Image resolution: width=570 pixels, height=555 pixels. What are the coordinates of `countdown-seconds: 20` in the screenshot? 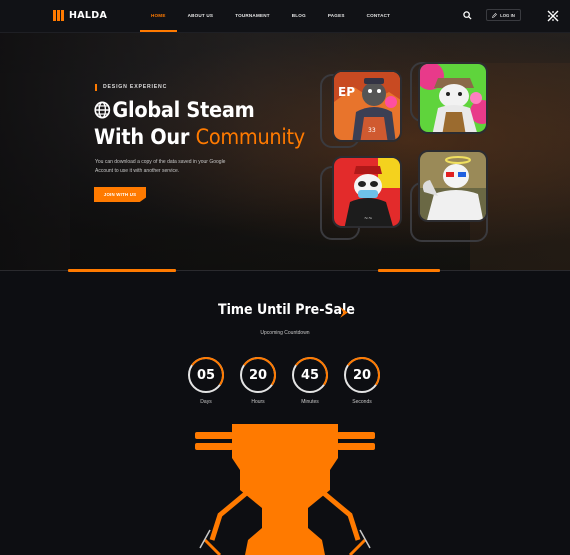 It's located at (362, 375).